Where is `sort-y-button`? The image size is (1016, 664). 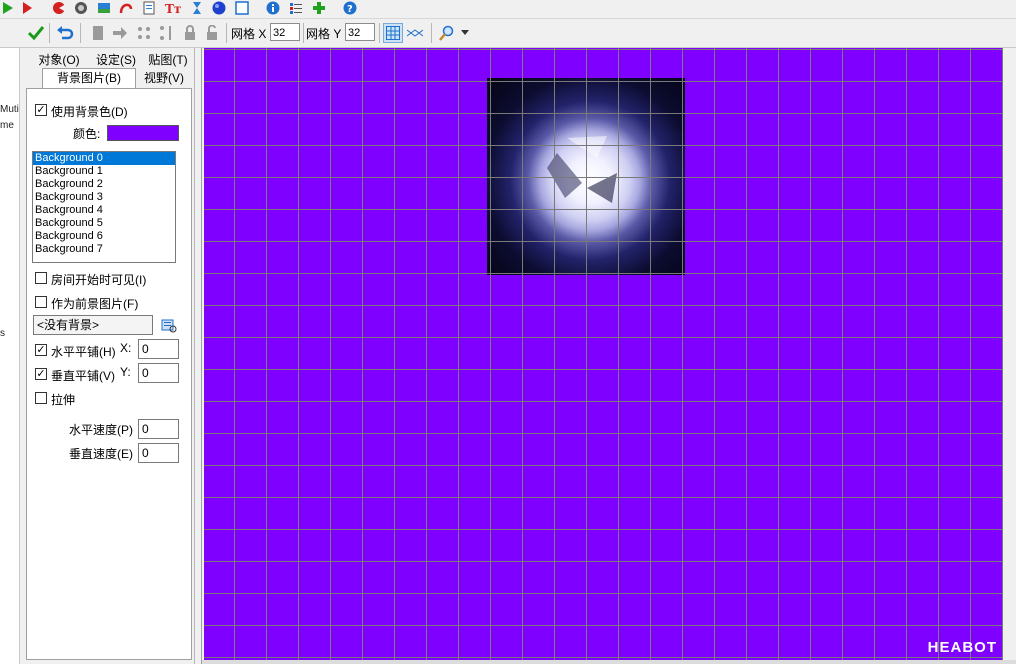 sort-y-button is located at coordinates (166, 33).